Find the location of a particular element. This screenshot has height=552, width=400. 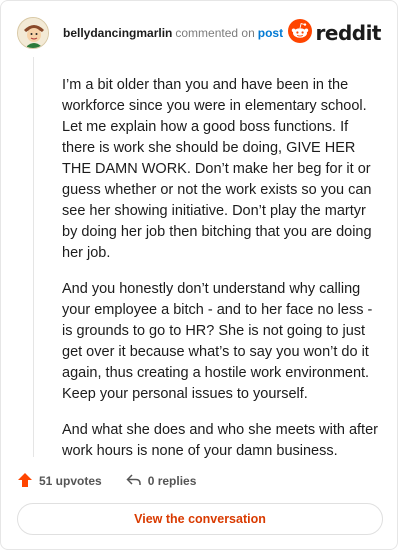

reddit-snoo-icon is located at coordinates (299, 33).